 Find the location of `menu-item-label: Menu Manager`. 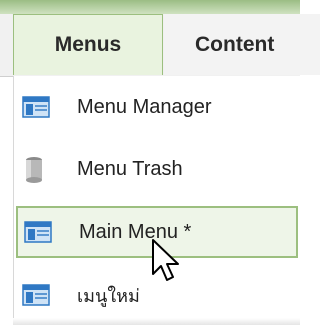

menu-item-label: Menu Manager is located at coordinates (144, 106).